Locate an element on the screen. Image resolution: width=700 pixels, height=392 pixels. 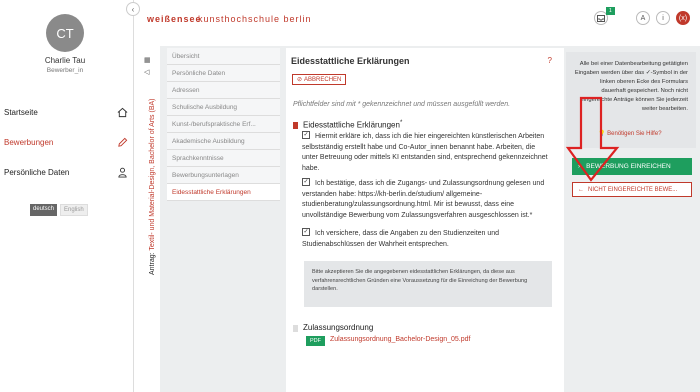
a-icon: A is located at coordinates (643, 18).